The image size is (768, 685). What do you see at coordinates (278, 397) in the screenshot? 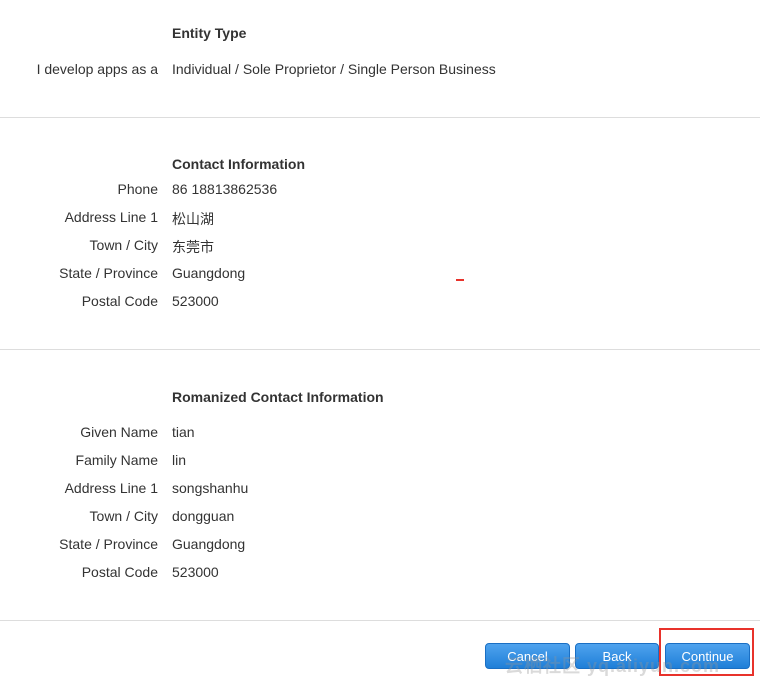
I see `romanized-info-title: Romanized Contact Information` at bounding box center [278, 397].